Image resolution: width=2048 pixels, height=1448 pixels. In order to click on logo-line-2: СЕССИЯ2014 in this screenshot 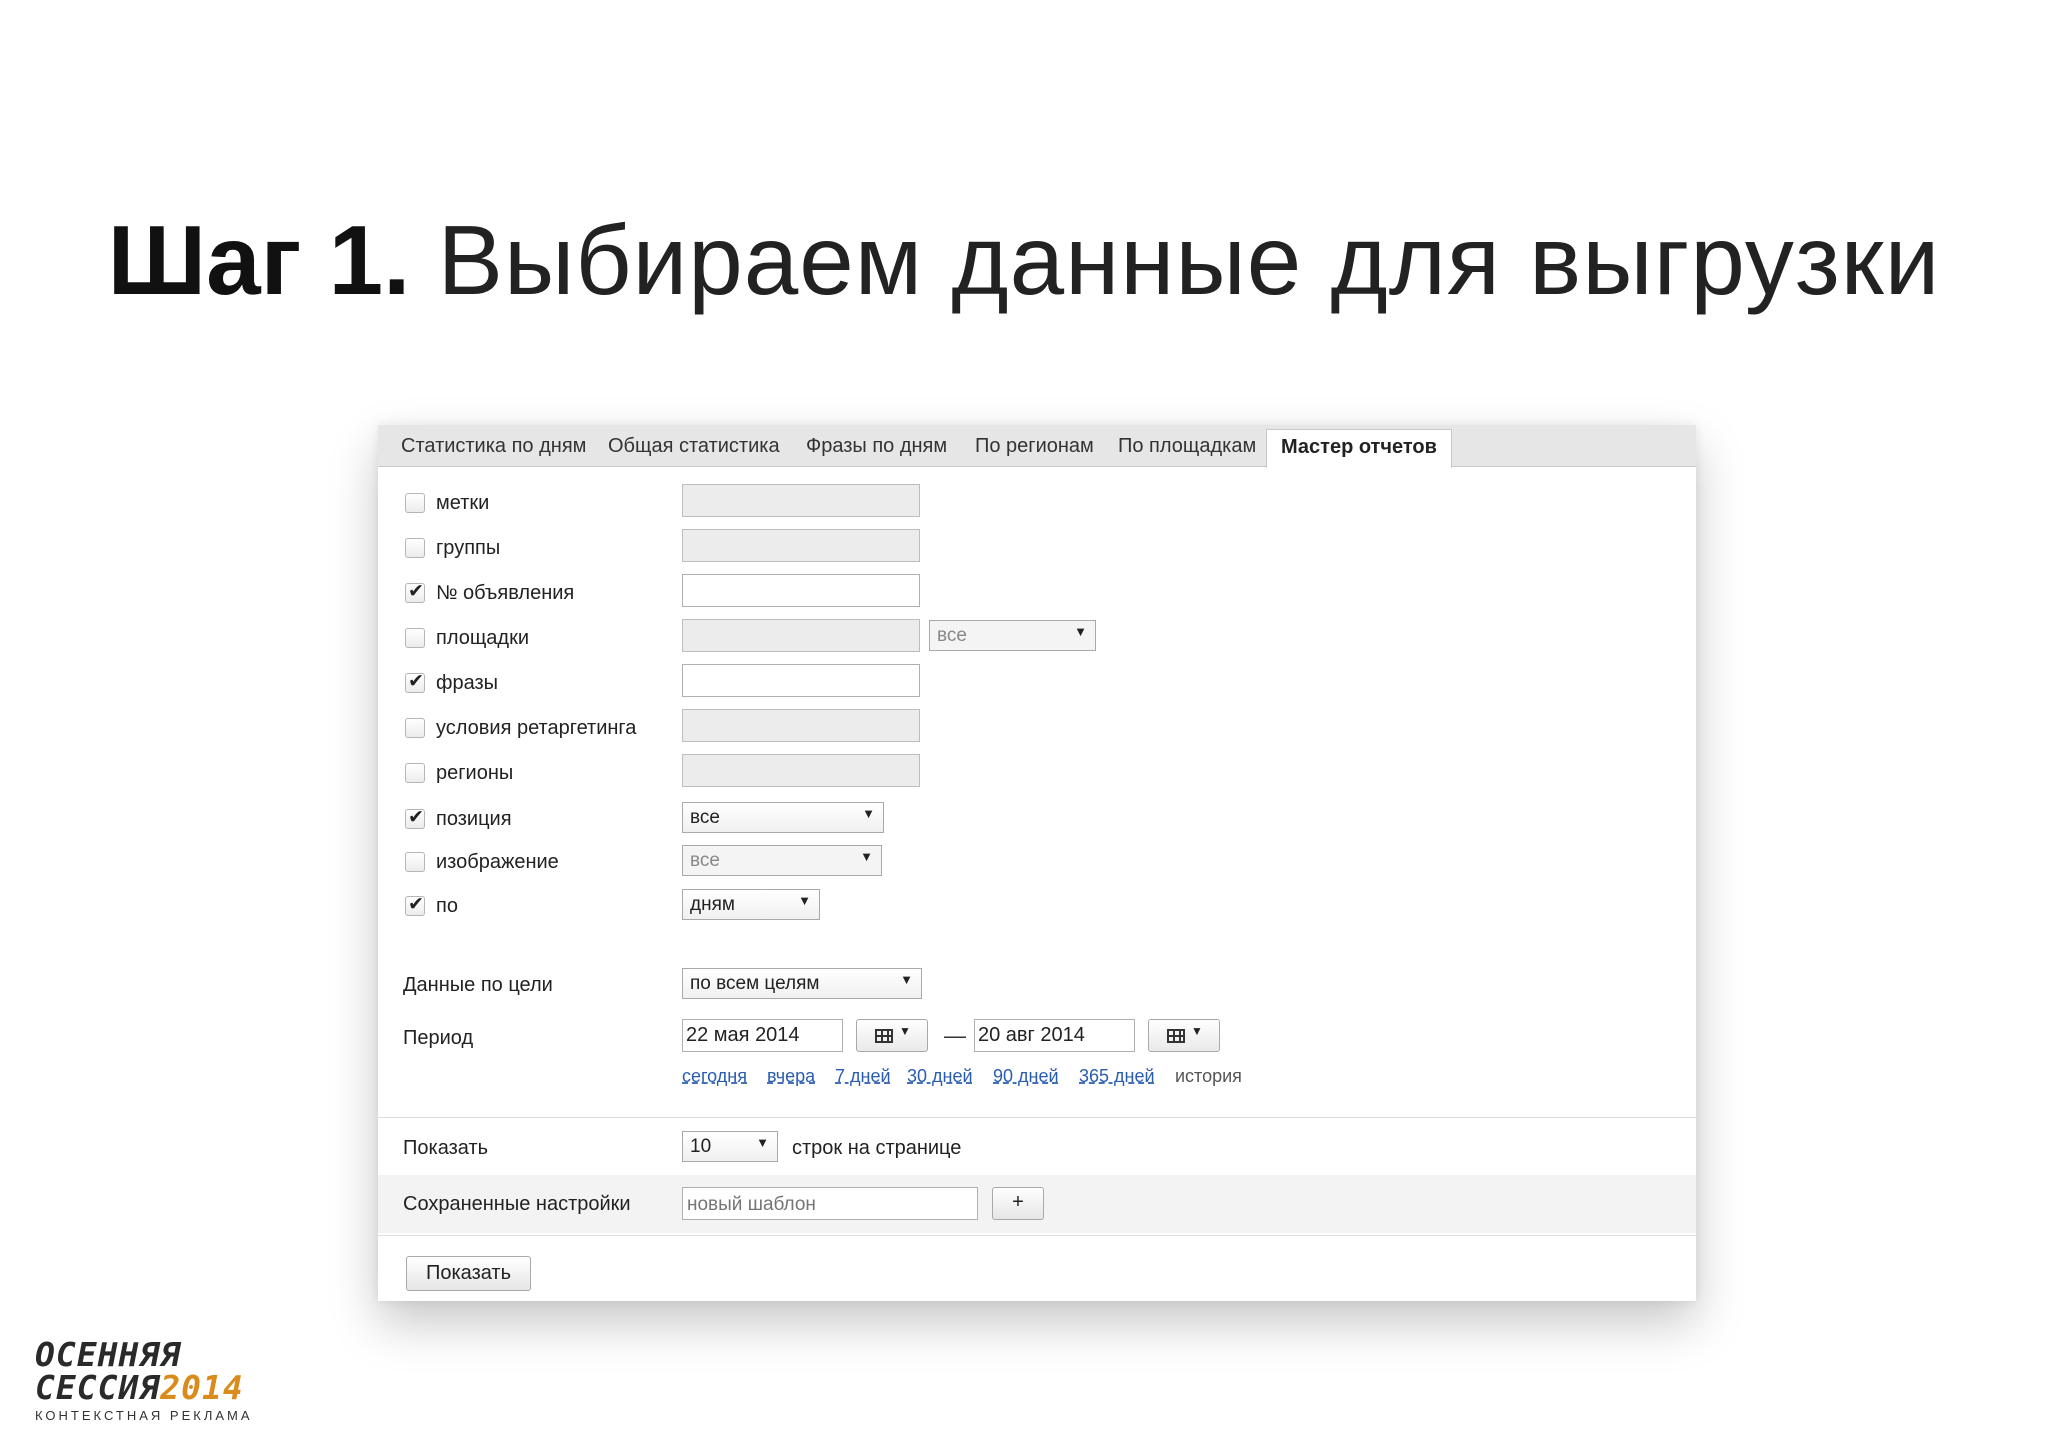, I will do `click(144, 1387)`.